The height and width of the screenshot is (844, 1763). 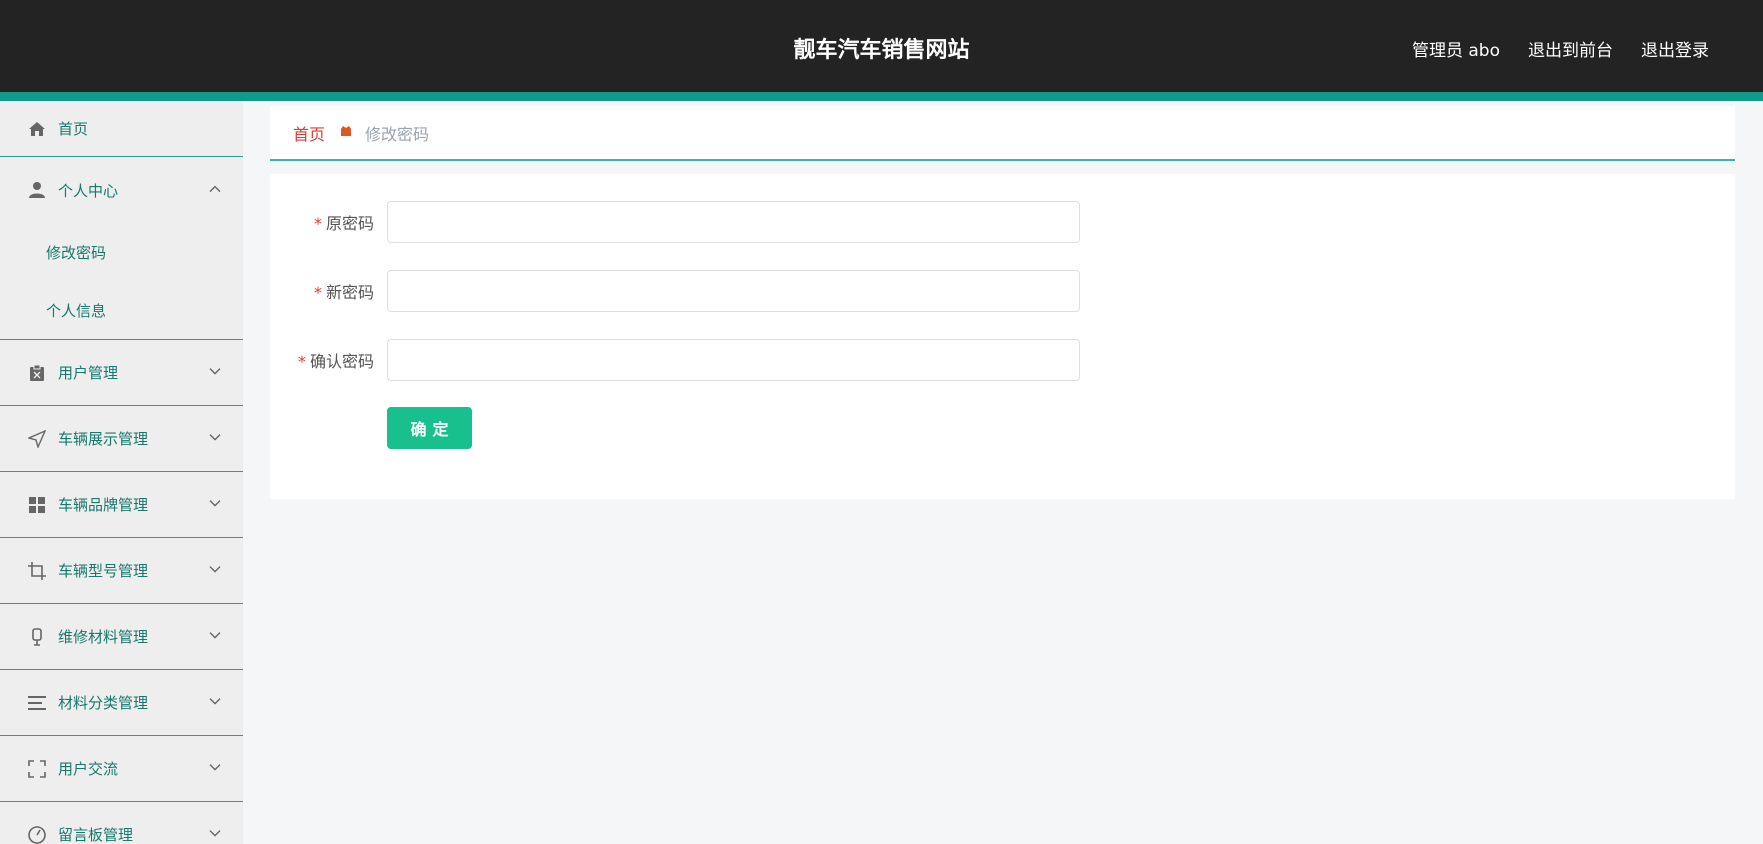 I want to click on logout-link: 退出登录, so click(x=1675, y=48).